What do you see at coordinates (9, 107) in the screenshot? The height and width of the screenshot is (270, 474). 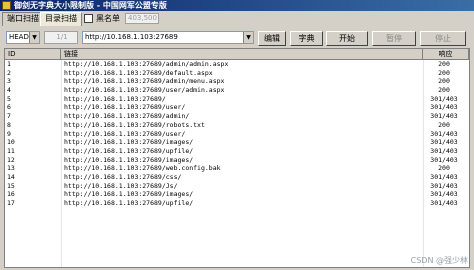 I see `cell-id: 6` at bounding box center [9, 107].